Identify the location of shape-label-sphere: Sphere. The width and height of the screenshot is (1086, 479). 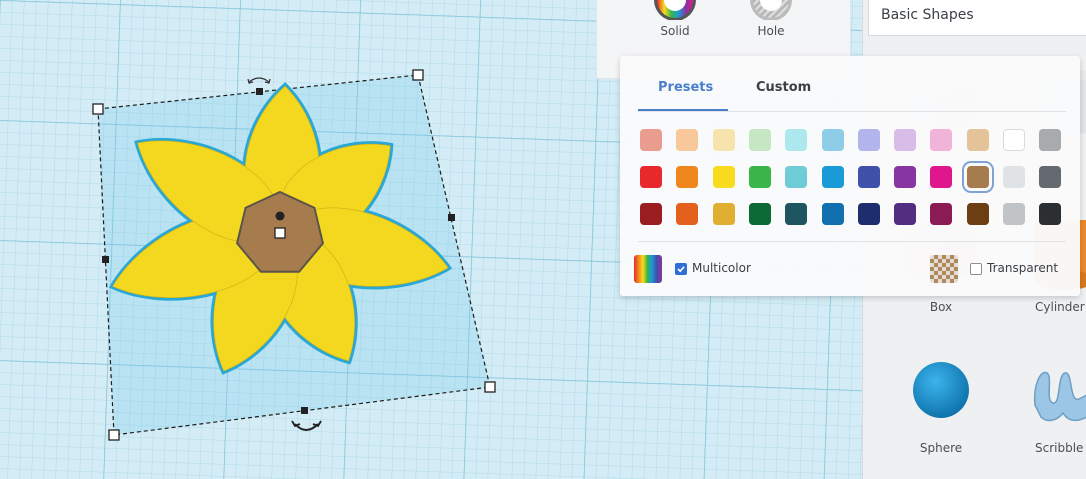
(941, 448).